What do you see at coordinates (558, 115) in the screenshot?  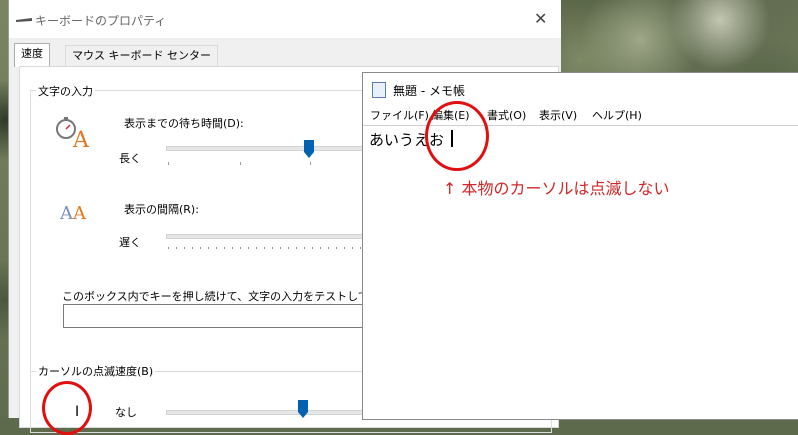 I see `menu-view: 表示(V)` at bounding box center [558, 115].